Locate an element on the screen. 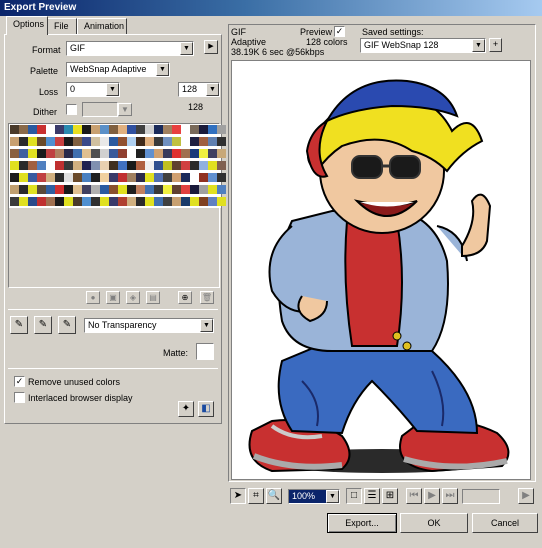 This screenshot has height=548, width=542. transparent-swatch-icon: ▤ is located at coordinates (153, 297).